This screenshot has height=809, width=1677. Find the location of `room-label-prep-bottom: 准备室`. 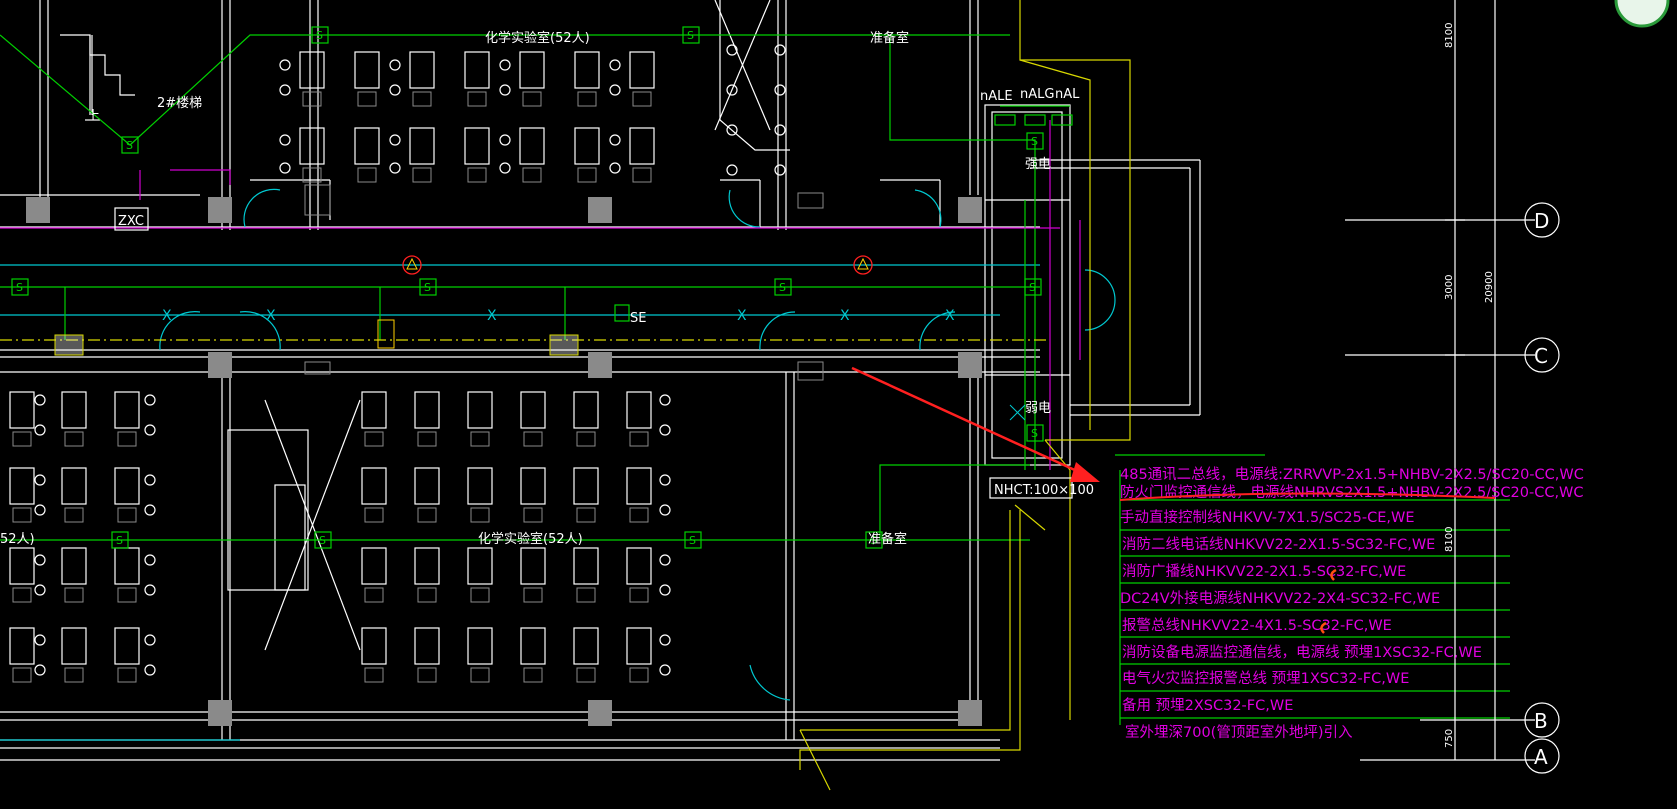

room-label-prep-bottom: 准备室 is located at coordinates (887, 539).